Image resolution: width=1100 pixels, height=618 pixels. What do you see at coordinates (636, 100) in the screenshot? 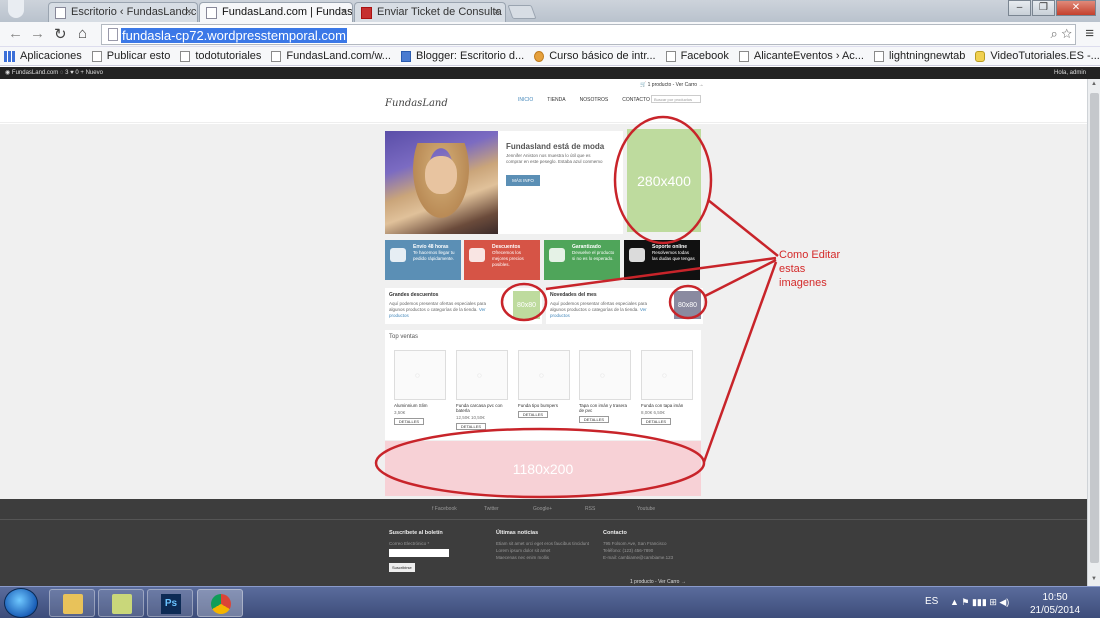
I see `nav-item: CONTACTO` at bounding box center [636, 100].